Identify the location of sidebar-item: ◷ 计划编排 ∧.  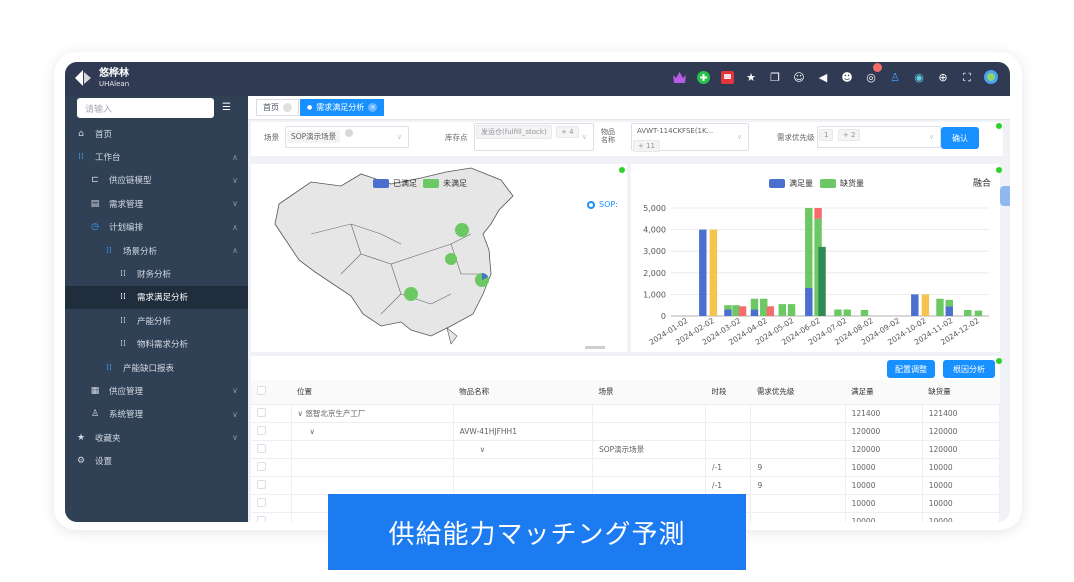
(156, 227).